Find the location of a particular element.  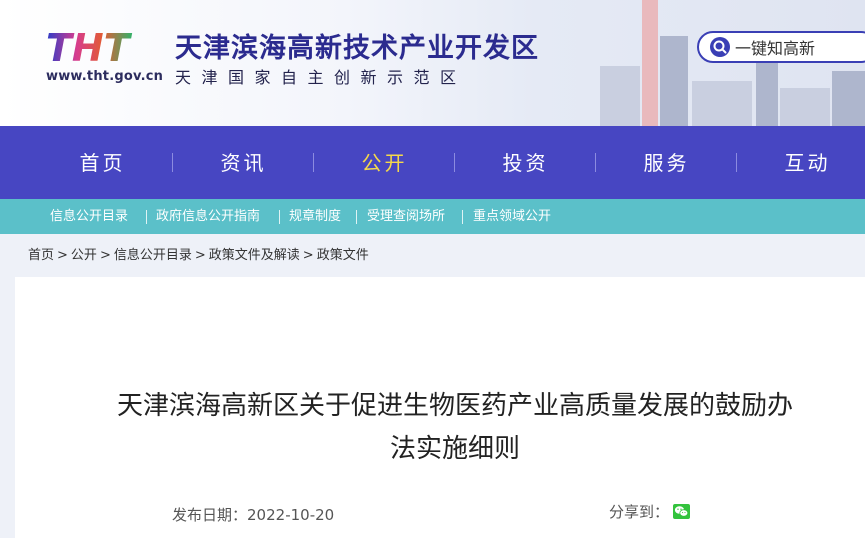

tht-logo: THT is located at coordinates (102, 46).